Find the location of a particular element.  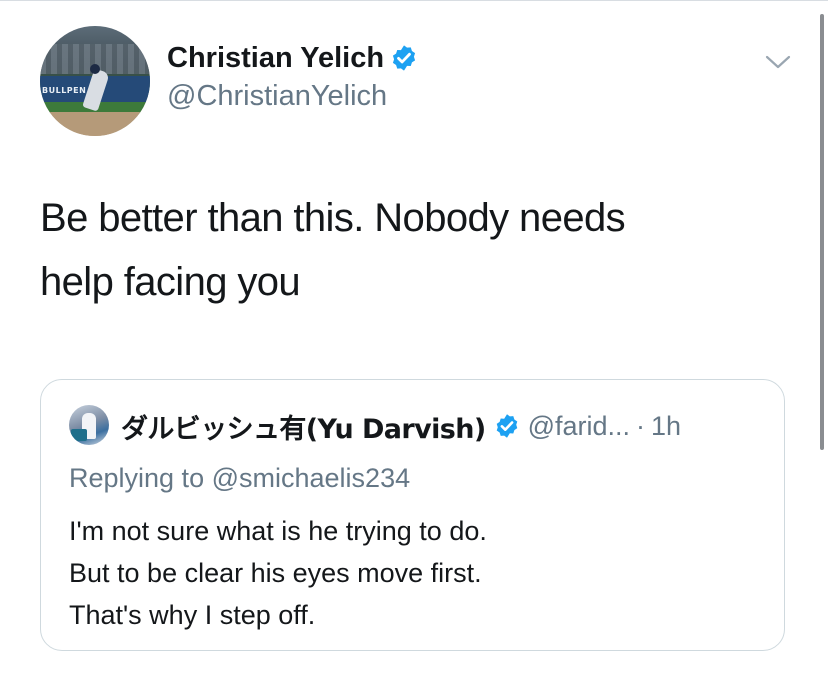

avatar-wall-text: BULLPEN is located at coordinates (64, 90).